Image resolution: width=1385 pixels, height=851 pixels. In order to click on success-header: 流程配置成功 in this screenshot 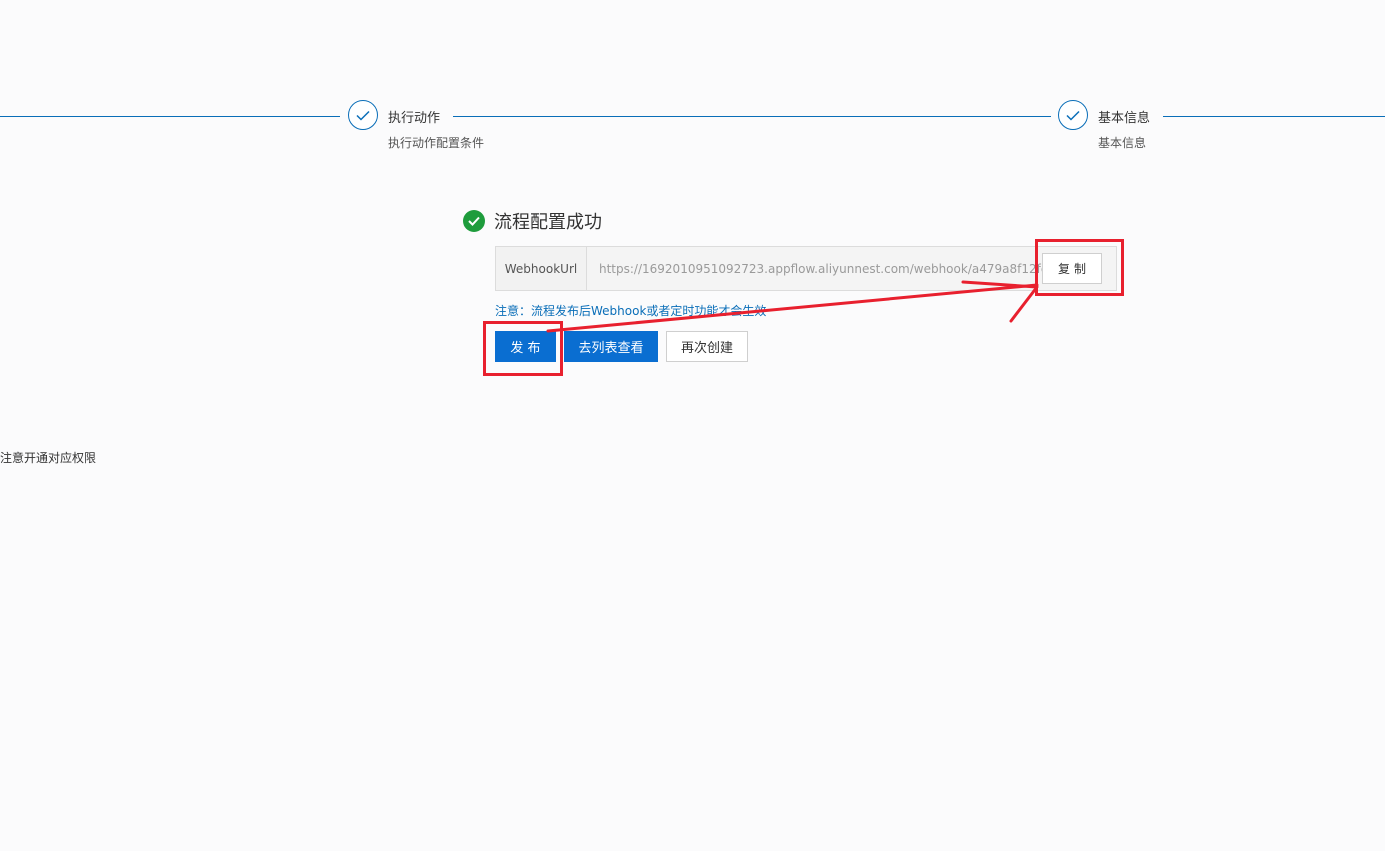, I will do `click(532, 221)`.